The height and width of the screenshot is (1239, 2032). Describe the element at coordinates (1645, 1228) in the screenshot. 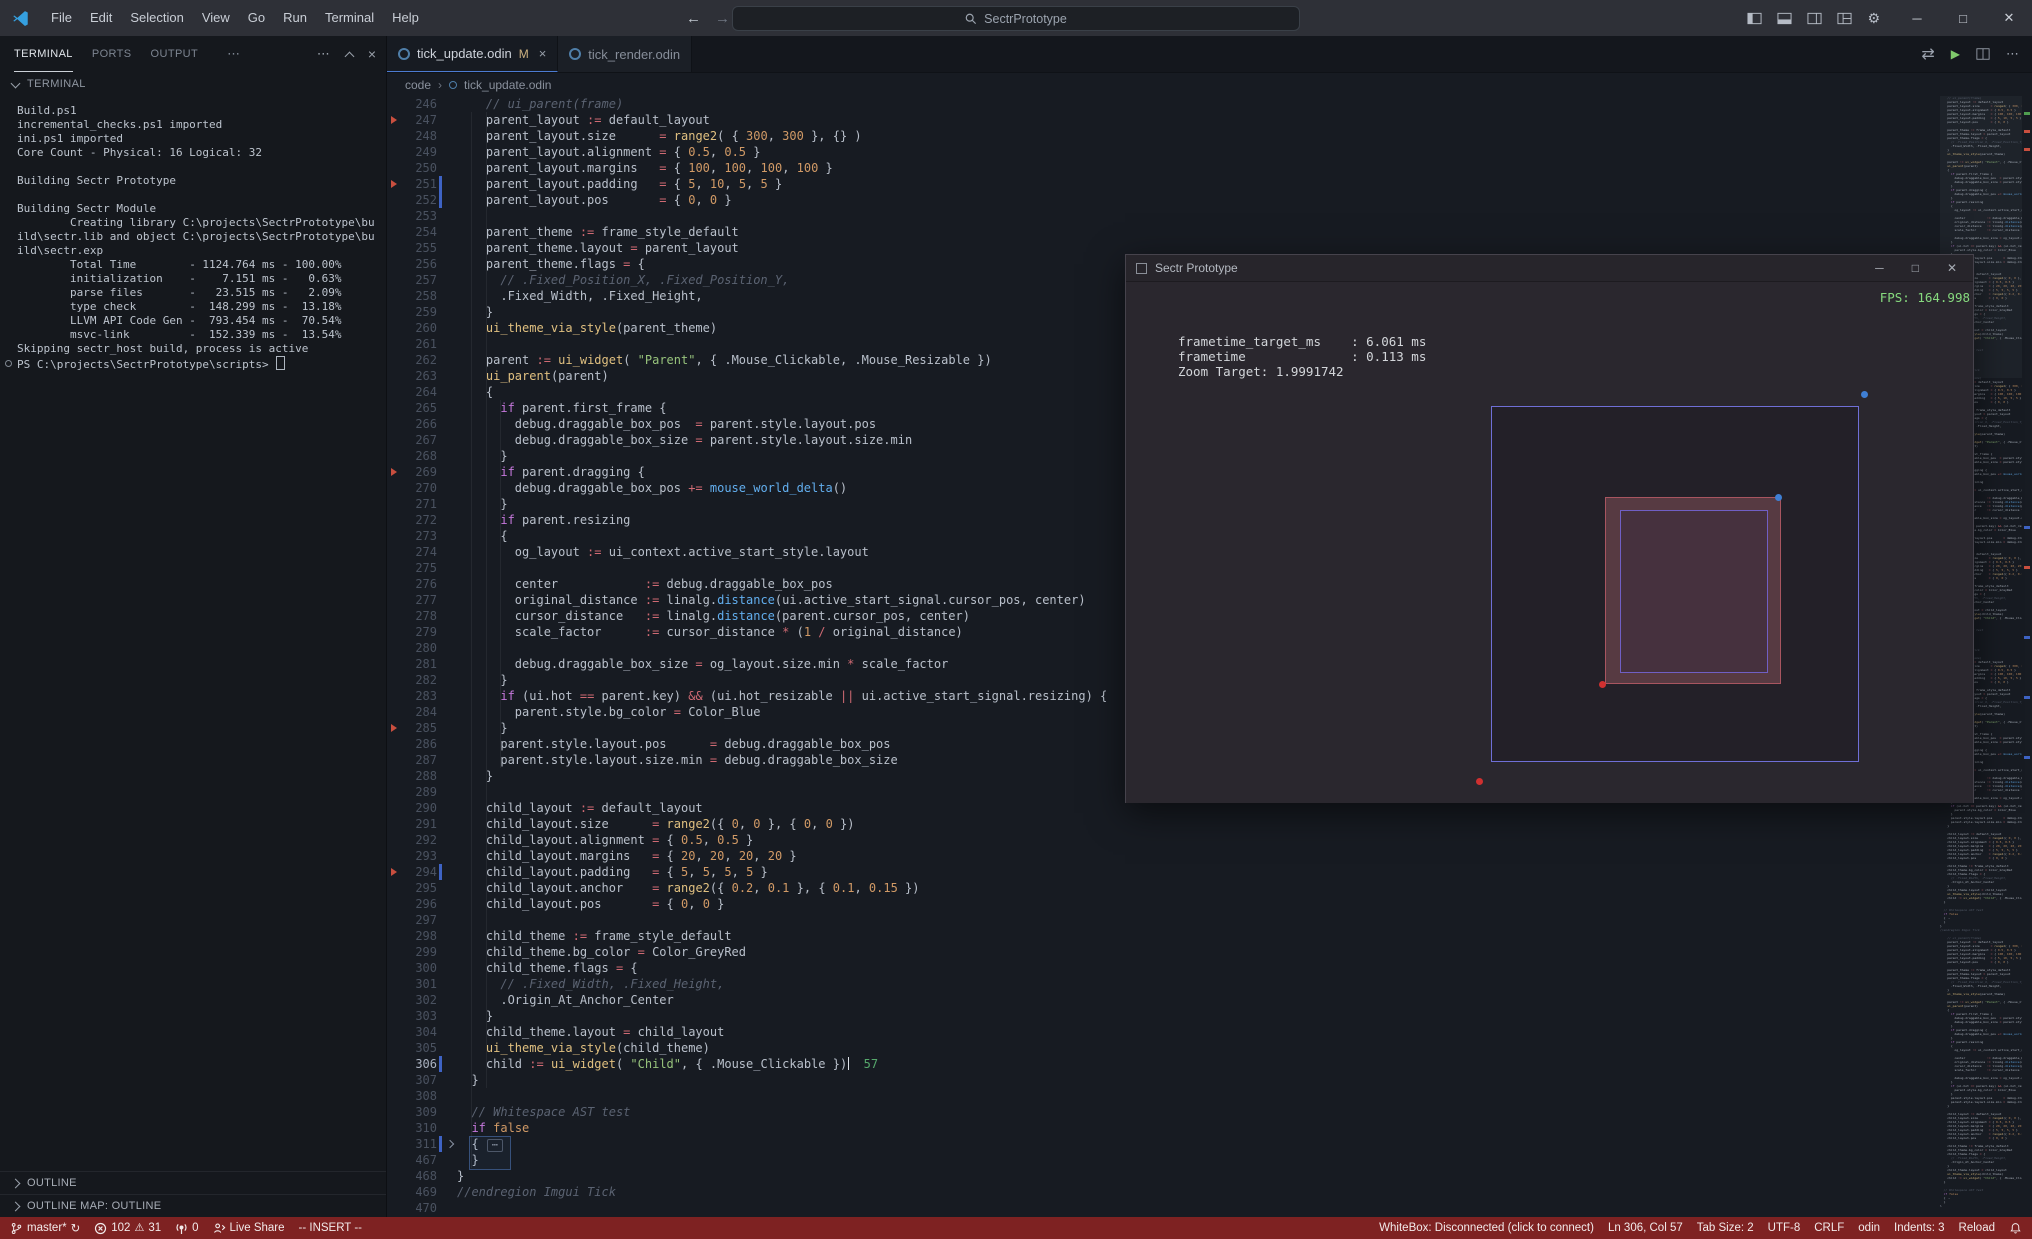

I see `cursor-position: Ln 306, Col 57` at that location.